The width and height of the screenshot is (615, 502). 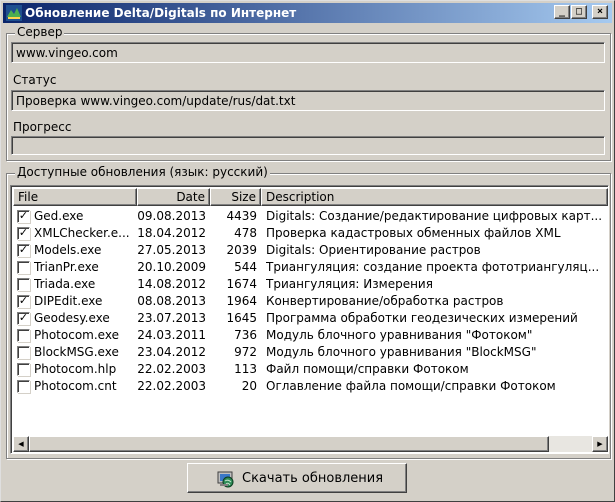 What do you see at coordinates (225, 479) in the screenshot?
I see `download-globe-icon` at bounding box center [225, 479].